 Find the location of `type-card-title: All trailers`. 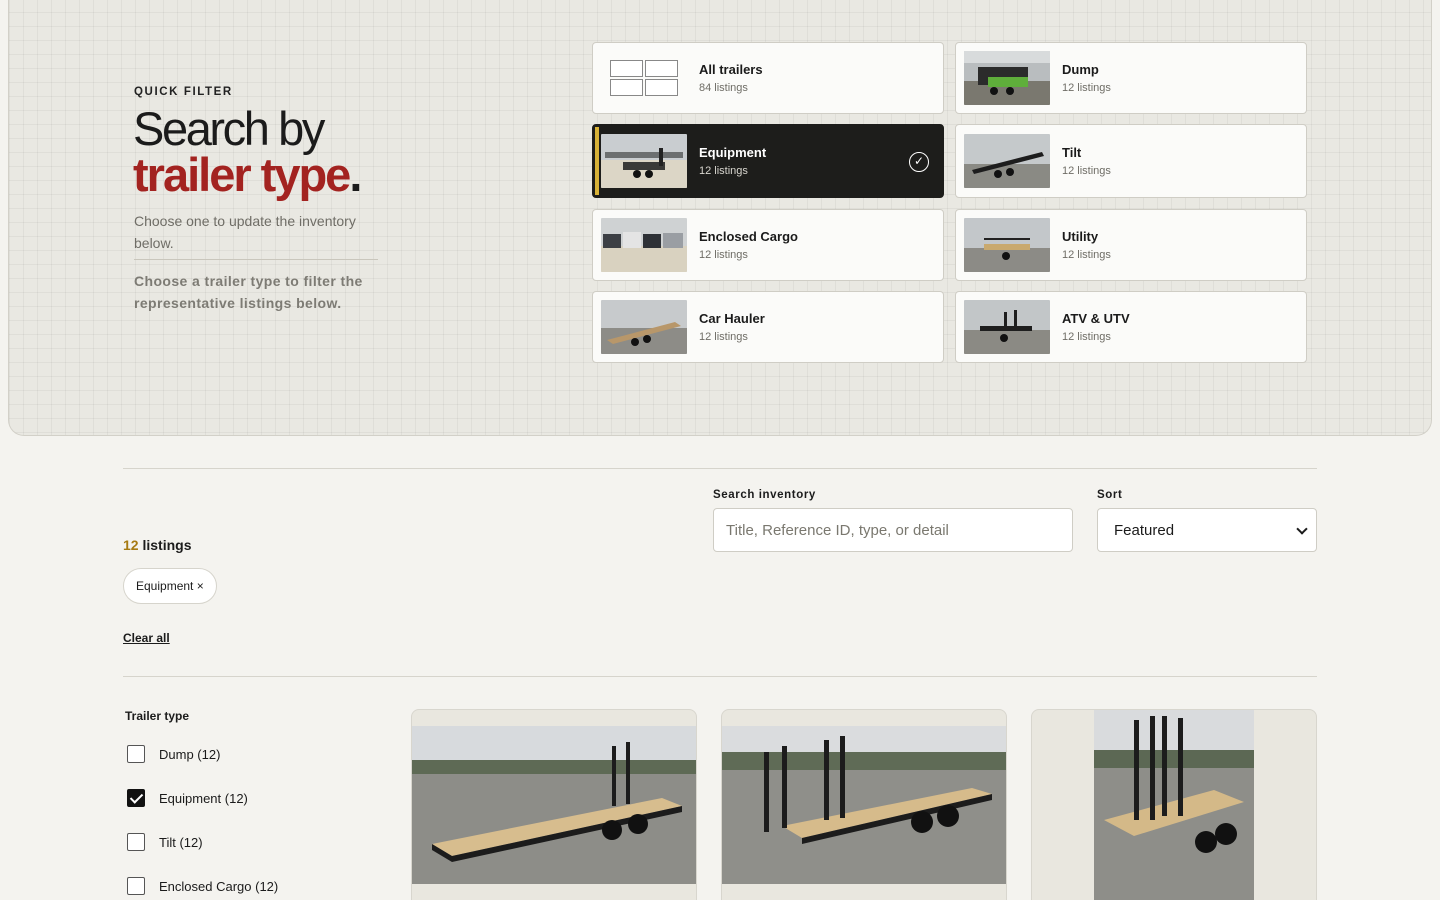

type-card-title: All trailers is located at coordinates (731, 69).